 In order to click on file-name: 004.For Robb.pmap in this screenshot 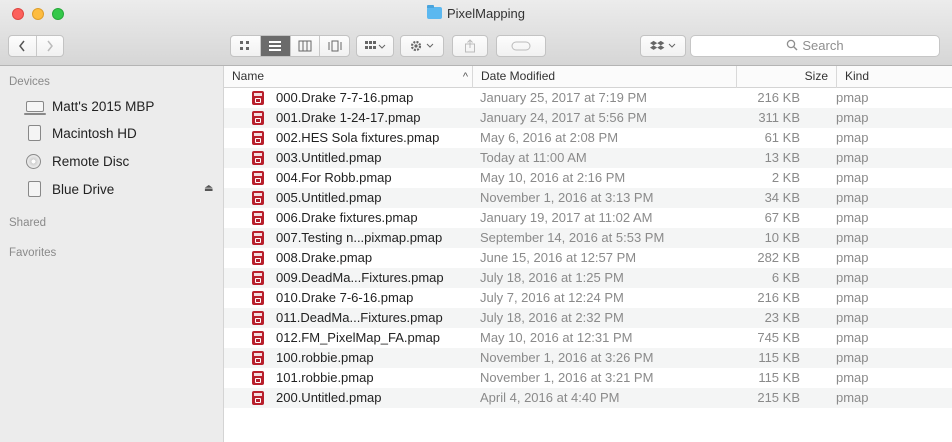, I will do `click(334, 177)`.